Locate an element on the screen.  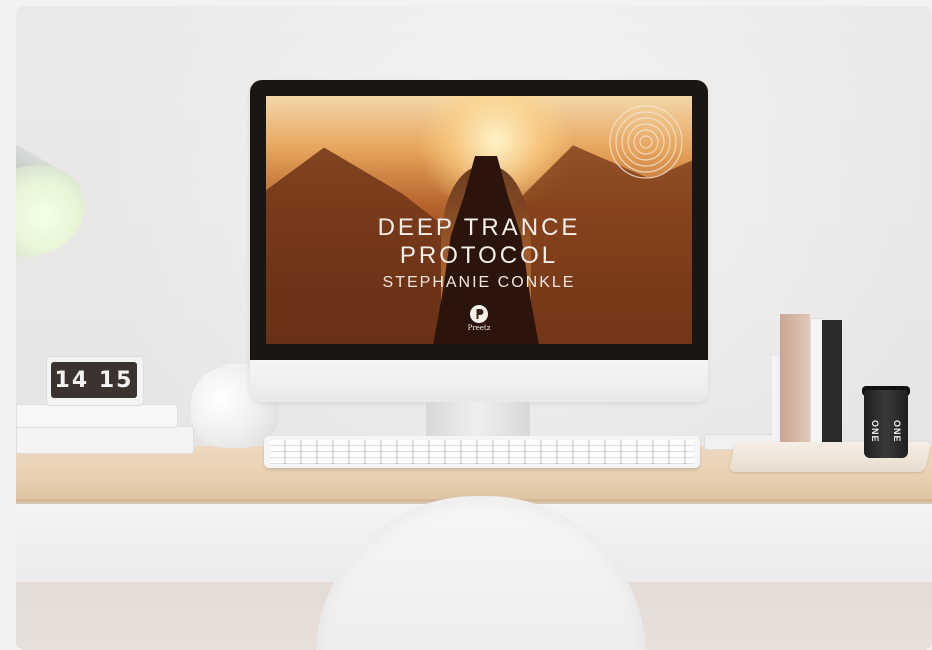
course-title: DEEP TRANCE PROTOCOL is located at coordinates (479, 242).